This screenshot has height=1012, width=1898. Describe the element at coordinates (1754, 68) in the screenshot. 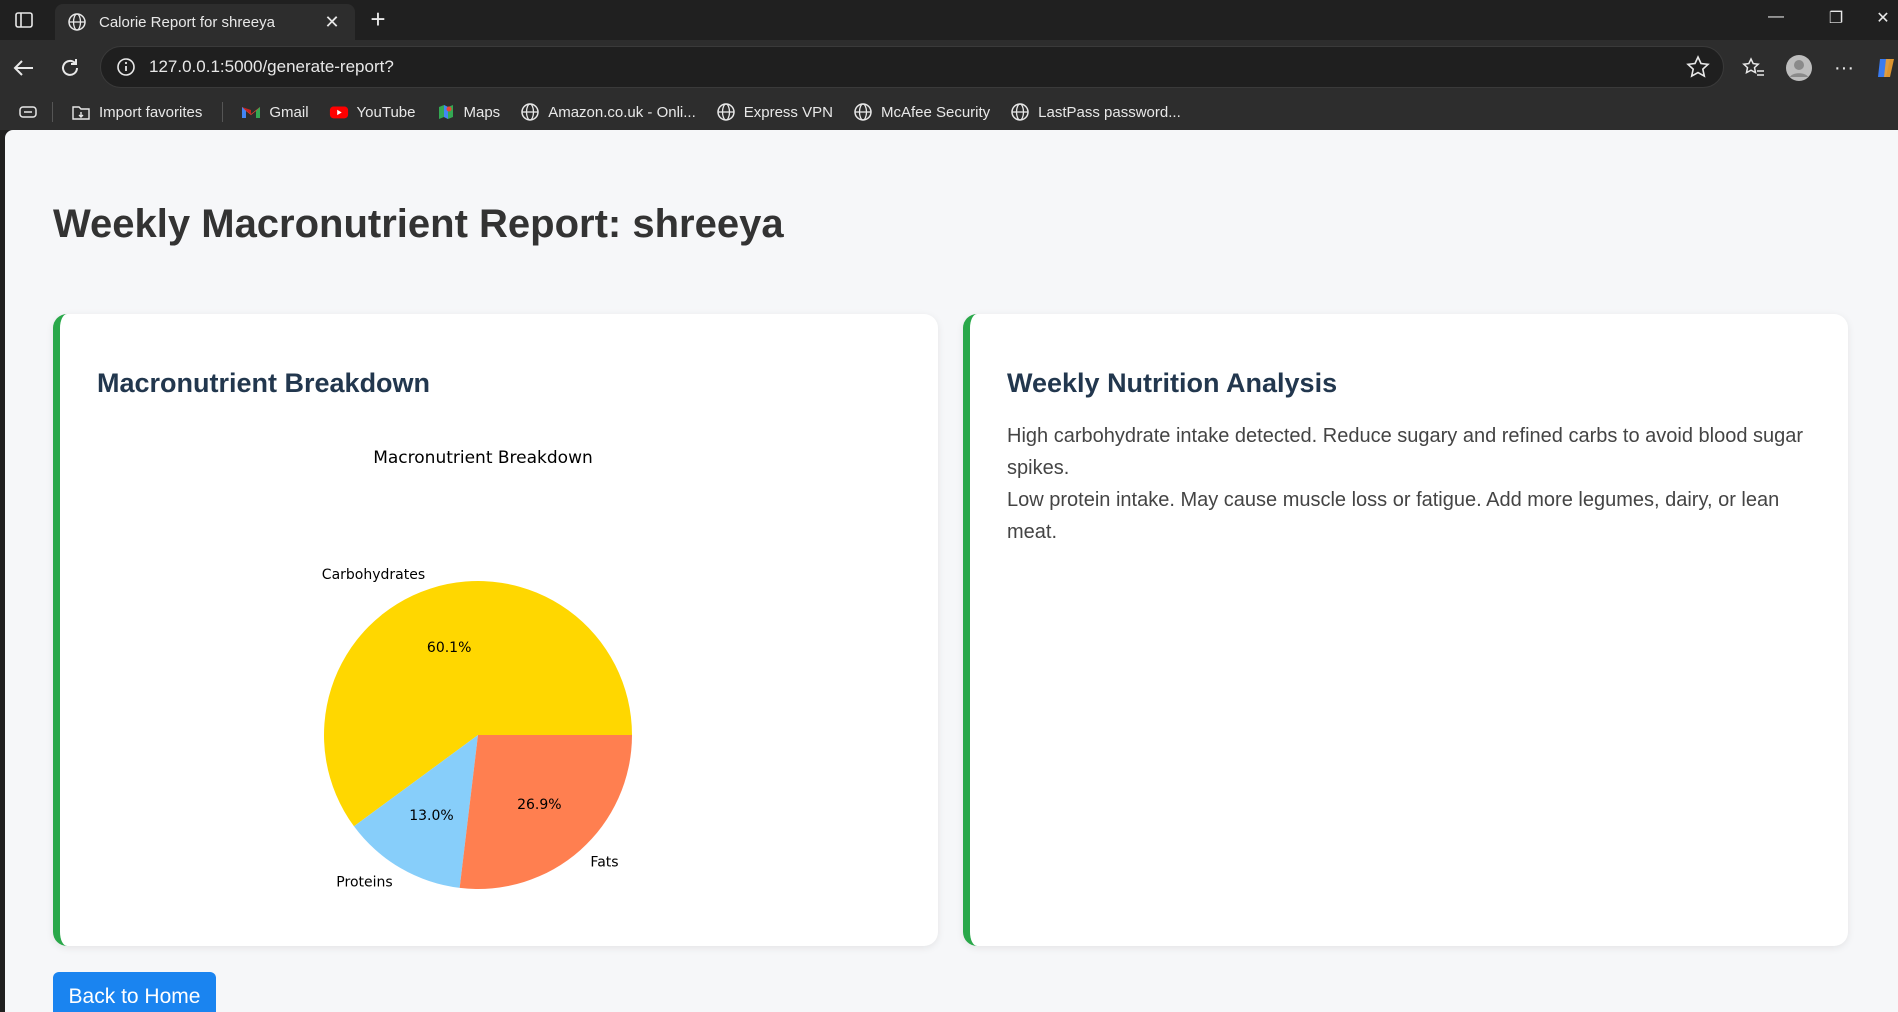

I see `favorites-icon` at that location.